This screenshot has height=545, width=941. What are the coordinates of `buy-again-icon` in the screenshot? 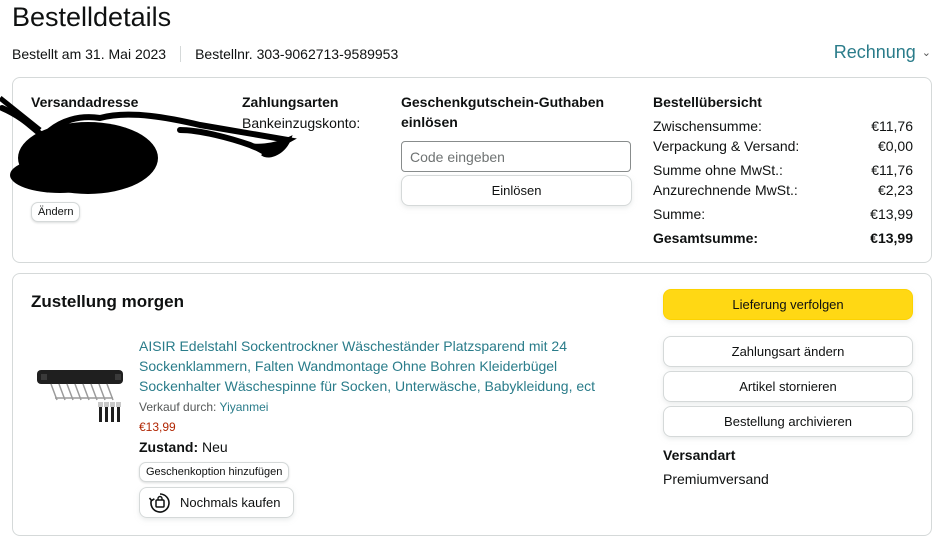 It's located at (159, 502).